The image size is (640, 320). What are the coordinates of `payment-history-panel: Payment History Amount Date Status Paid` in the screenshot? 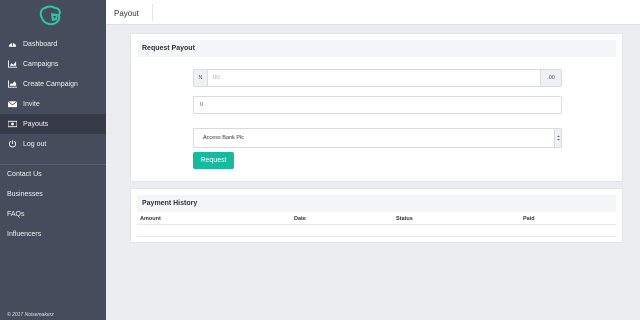 It's located at (376, 215).